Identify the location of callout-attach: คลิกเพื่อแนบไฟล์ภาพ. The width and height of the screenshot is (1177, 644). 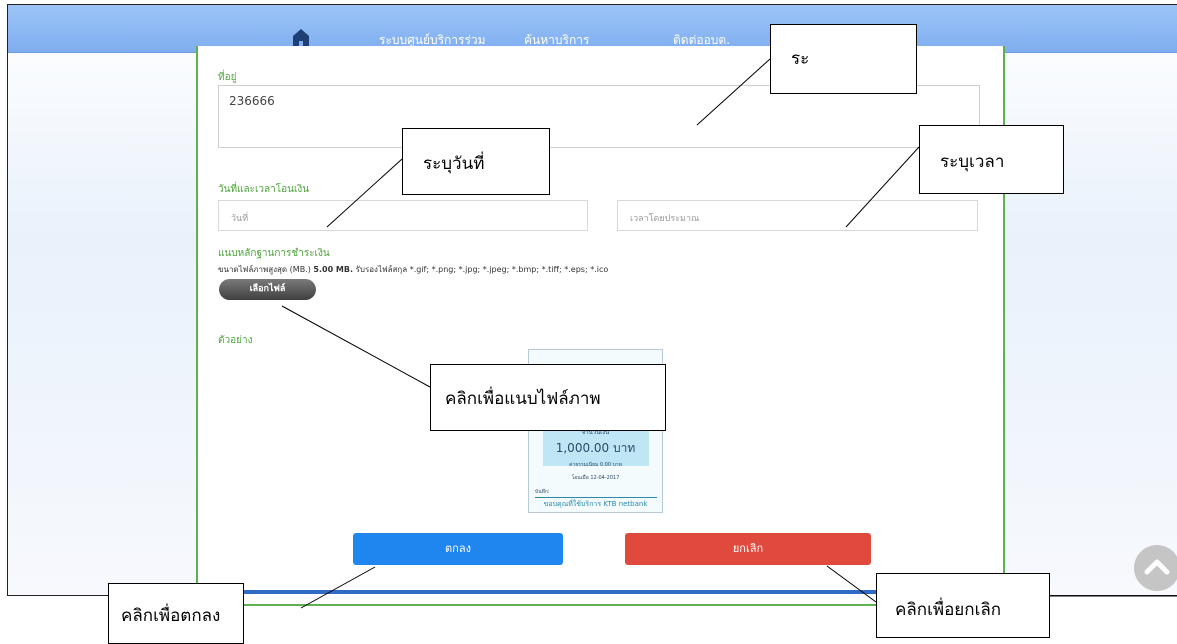
(548, 397).